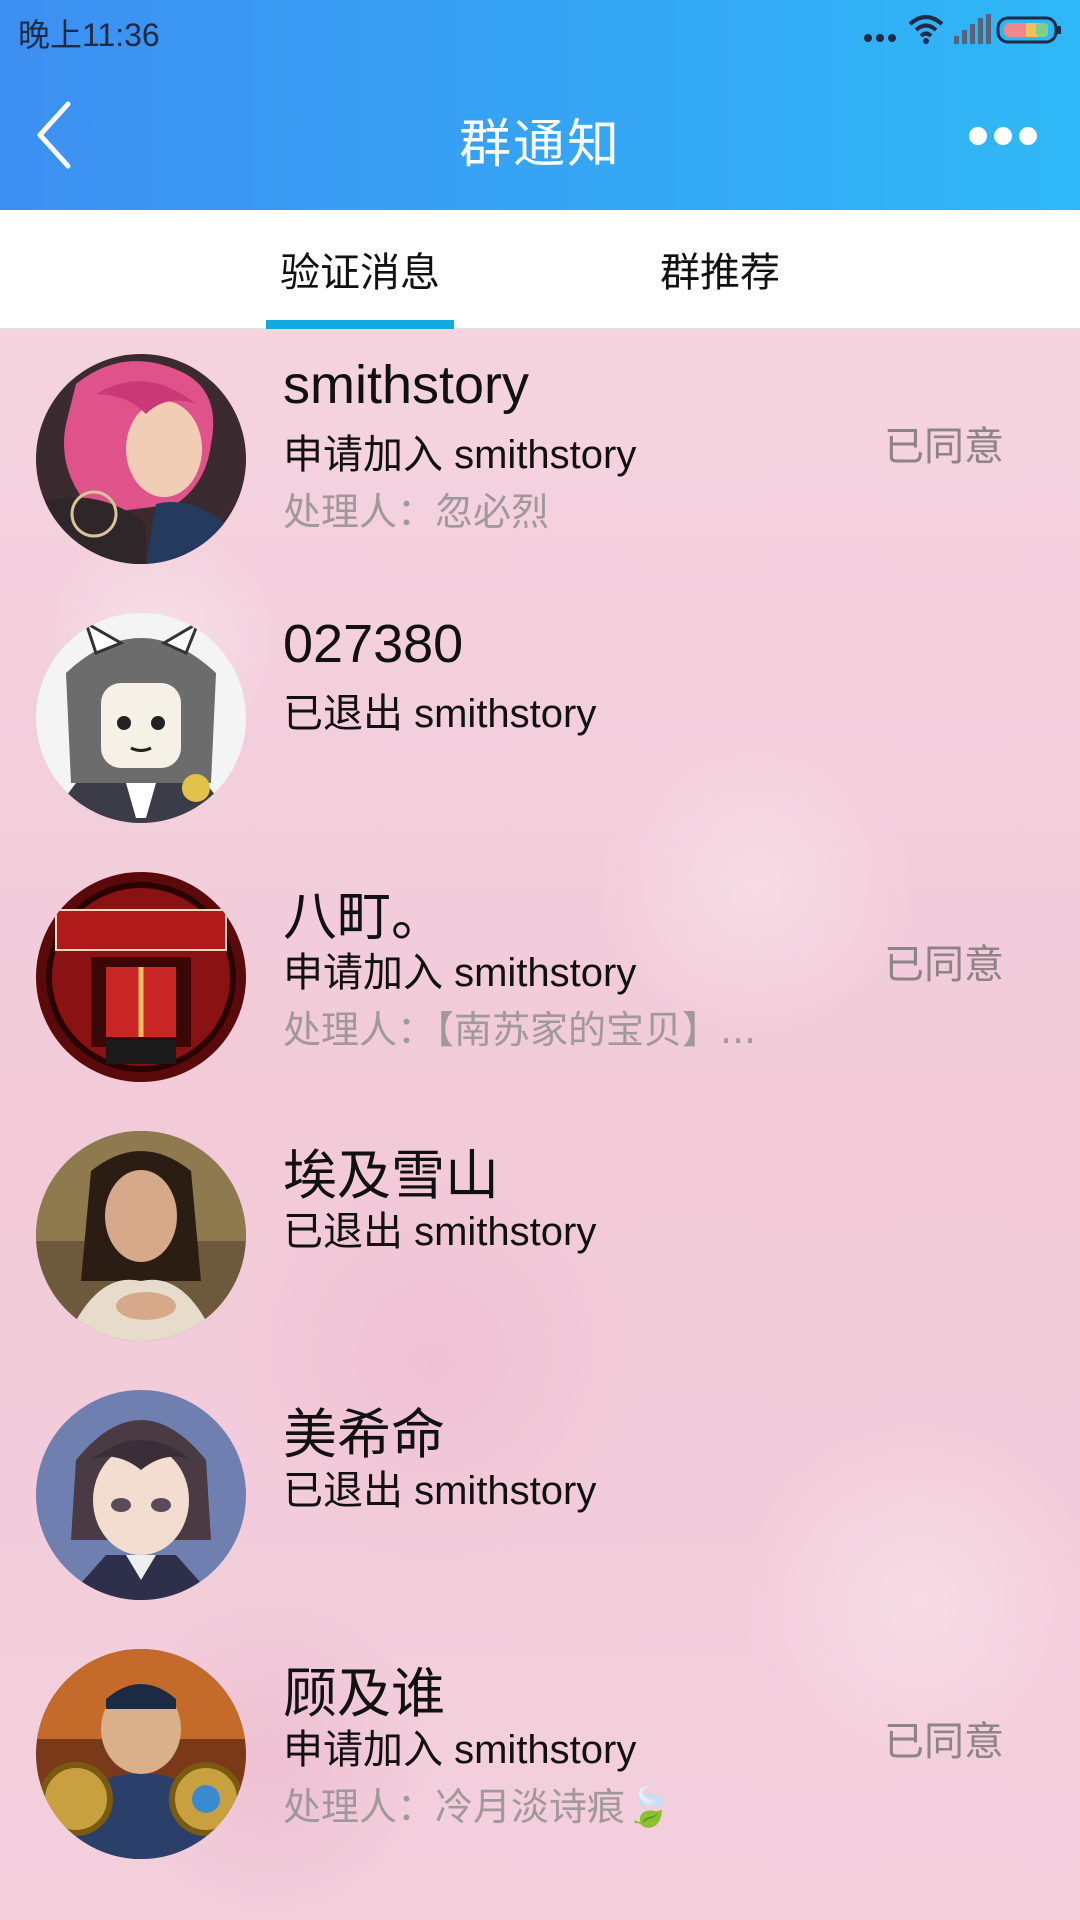  What do you see at coordinates (89, 35) in the screenshot?
I see `status-time: 晚上11:36` at bounding box center [89, 35].